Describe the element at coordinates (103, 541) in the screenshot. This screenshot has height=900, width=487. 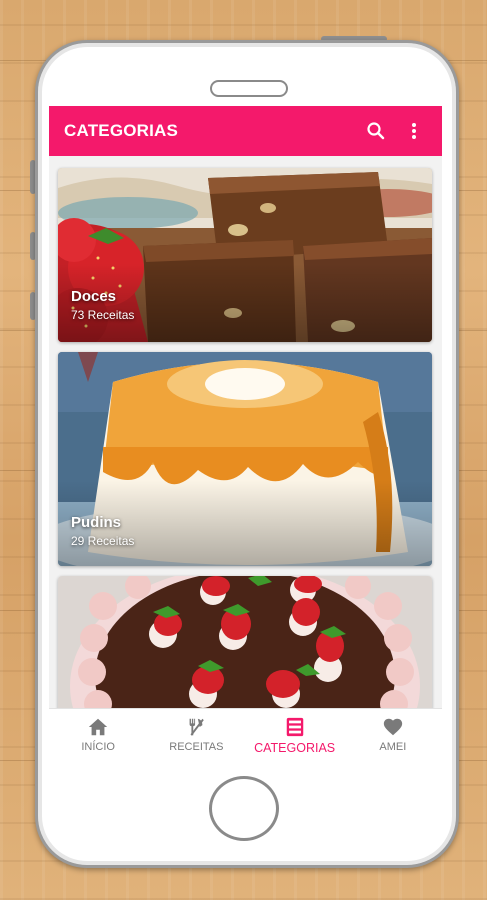
I see `recipe-count: 29 Receitas` at that location.